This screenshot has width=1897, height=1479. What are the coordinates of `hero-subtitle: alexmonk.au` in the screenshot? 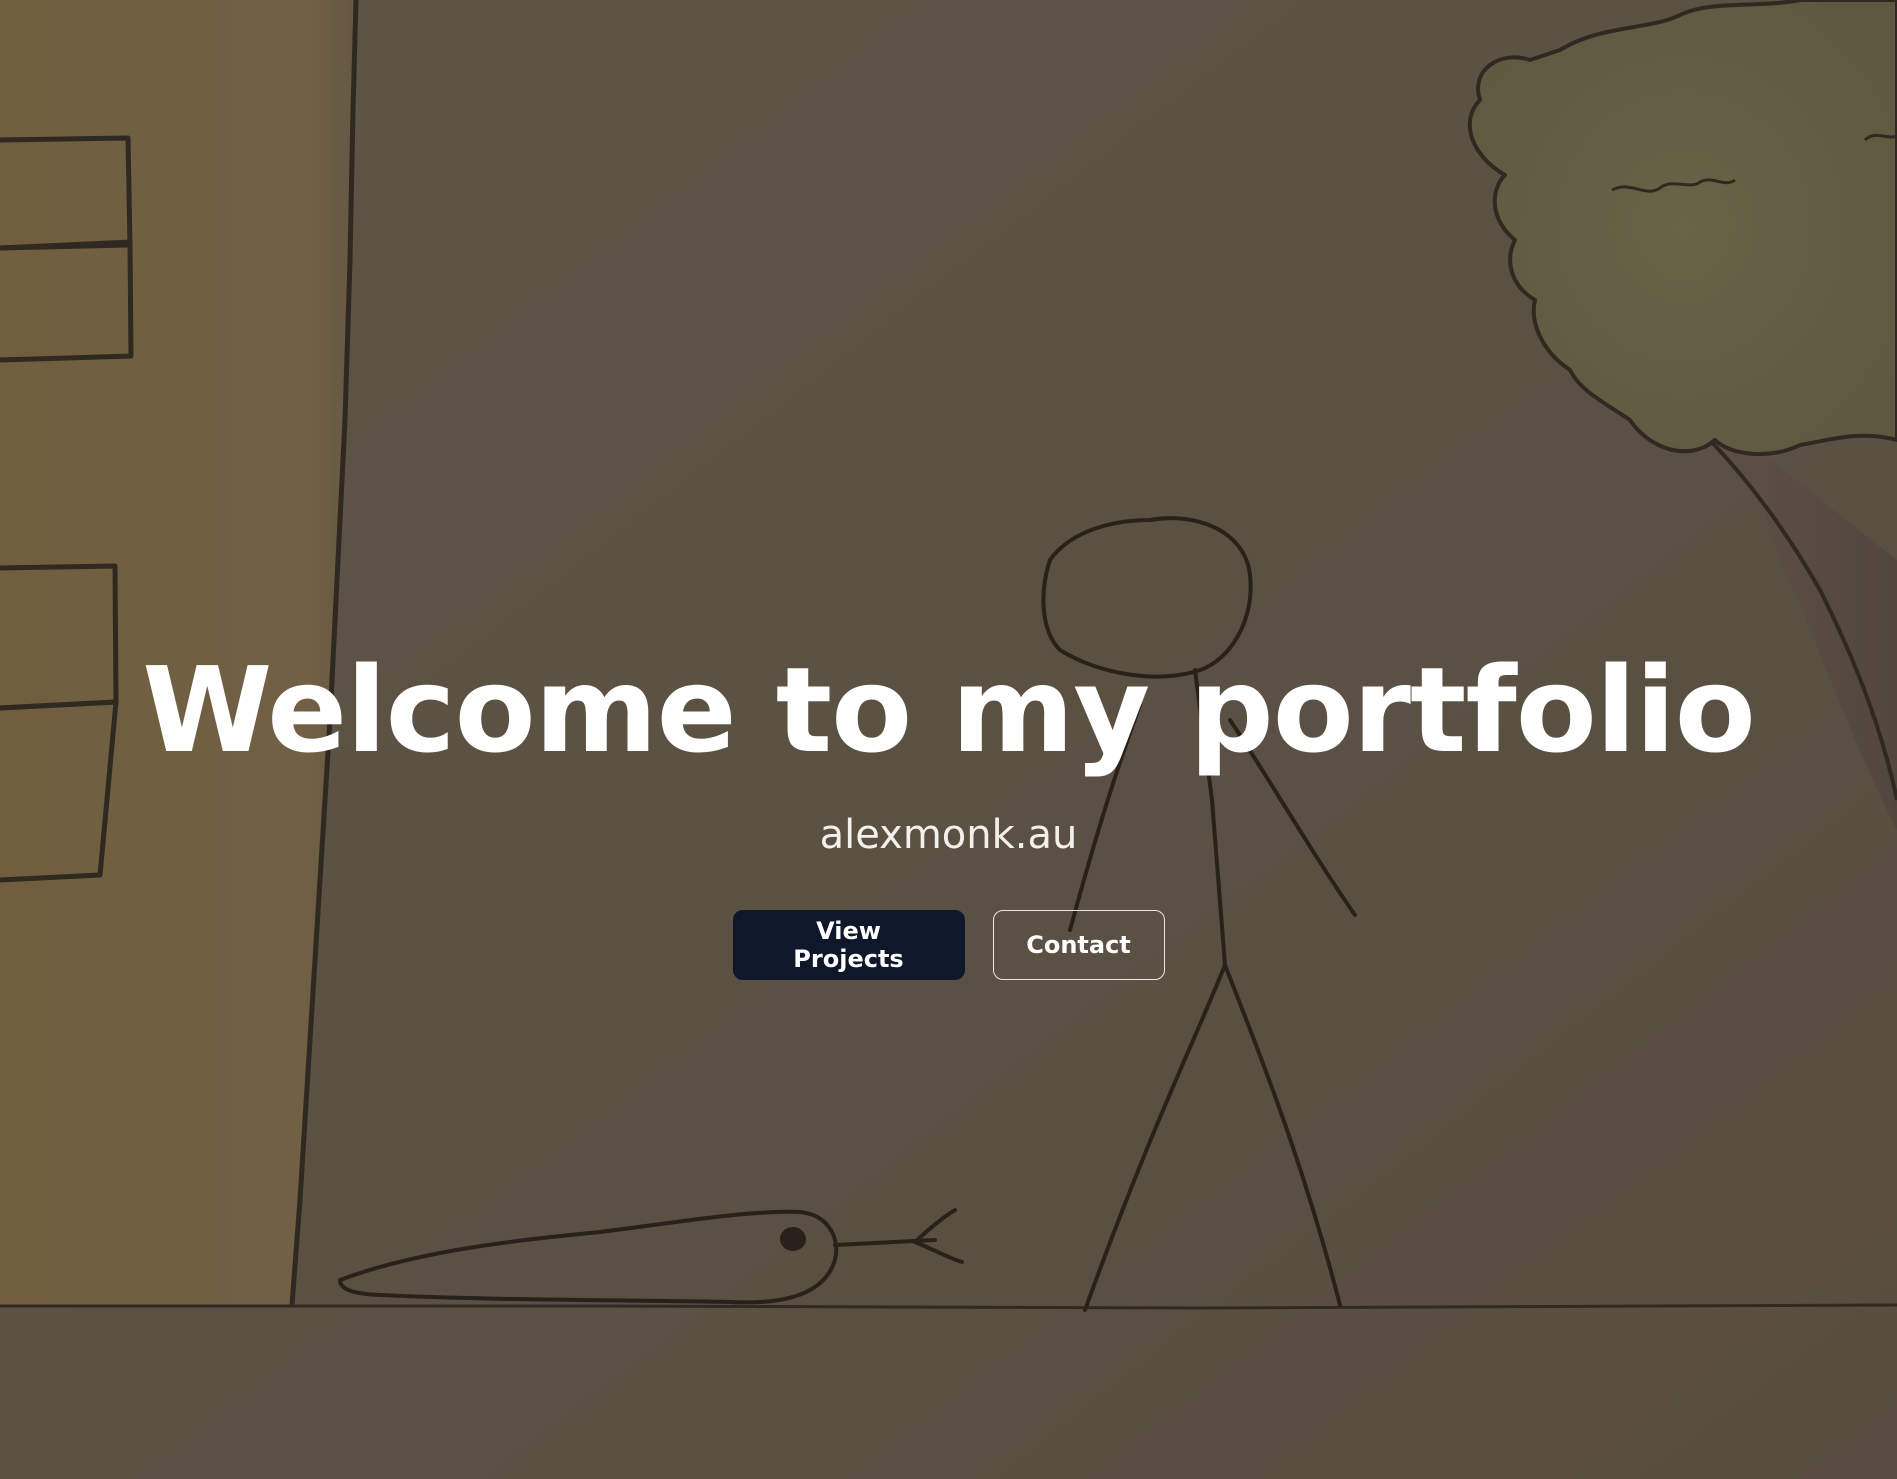 It's located at (948, 835).